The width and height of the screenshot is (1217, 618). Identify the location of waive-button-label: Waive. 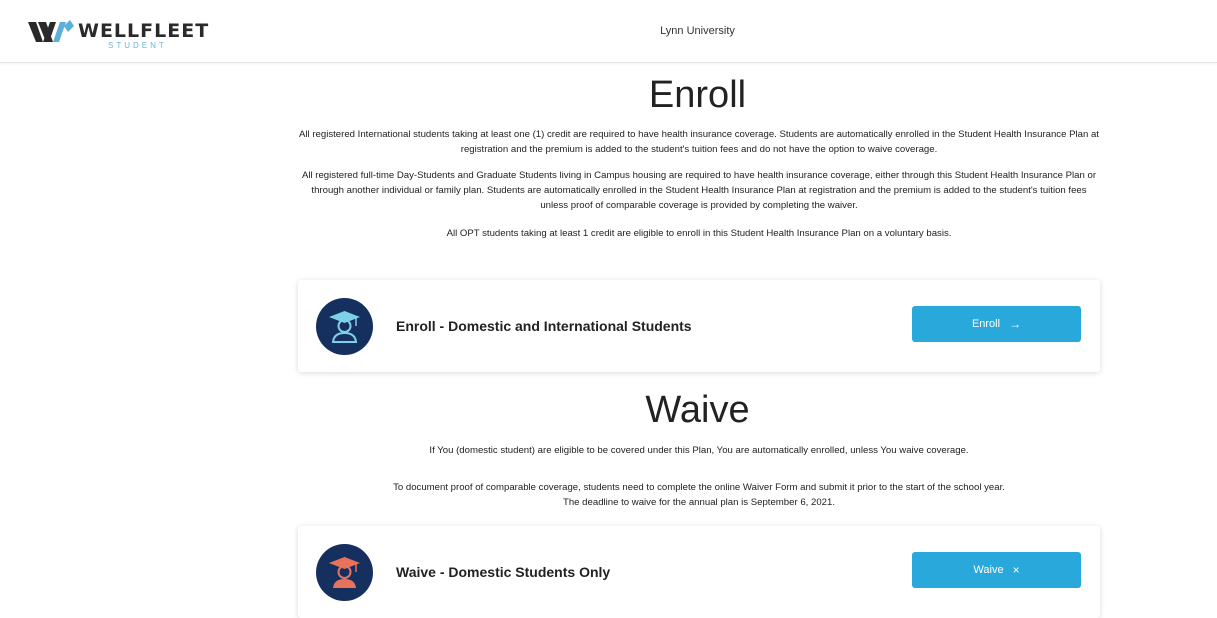
(988, 570).